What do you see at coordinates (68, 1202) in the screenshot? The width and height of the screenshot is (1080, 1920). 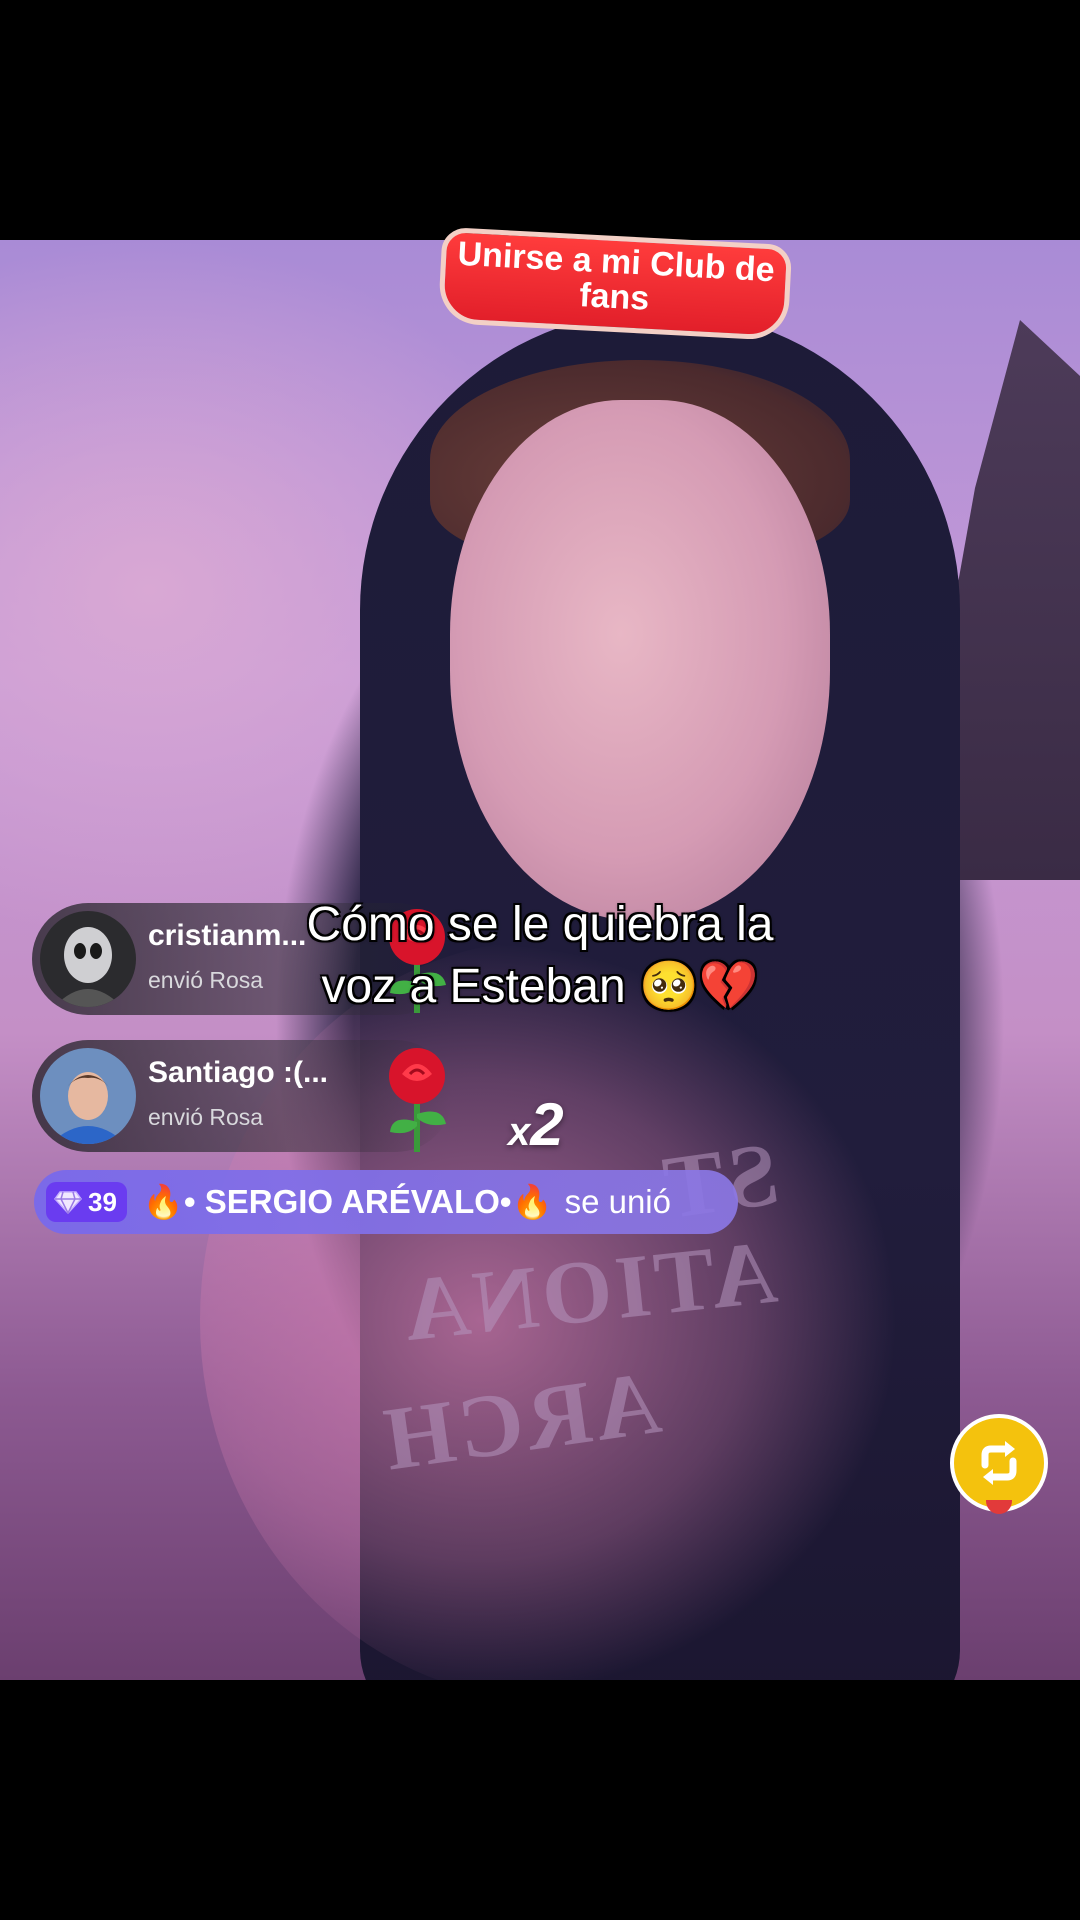 I see `diamond-icon` at bounding box center [68, 1202].